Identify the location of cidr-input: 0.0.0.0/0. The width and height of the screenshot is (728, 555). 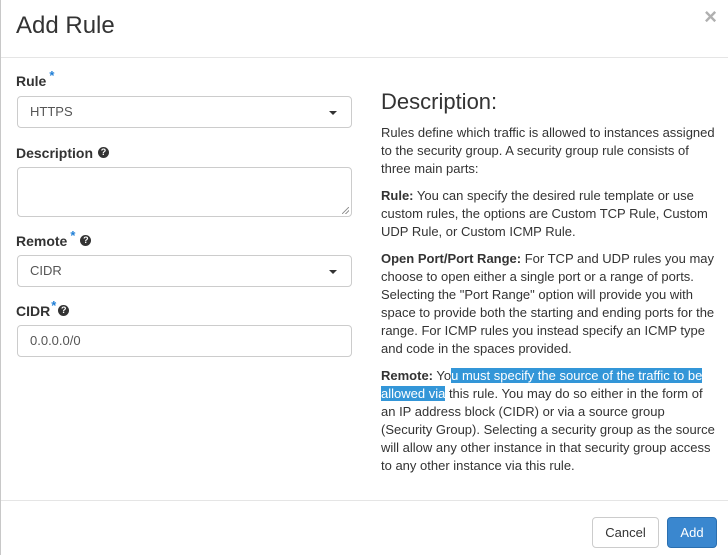
(184, 341).